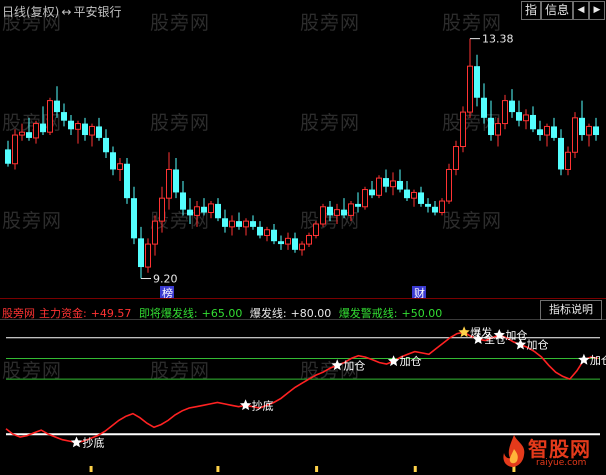  I want to click on low-price-label: 9.20, so click(165, 279).